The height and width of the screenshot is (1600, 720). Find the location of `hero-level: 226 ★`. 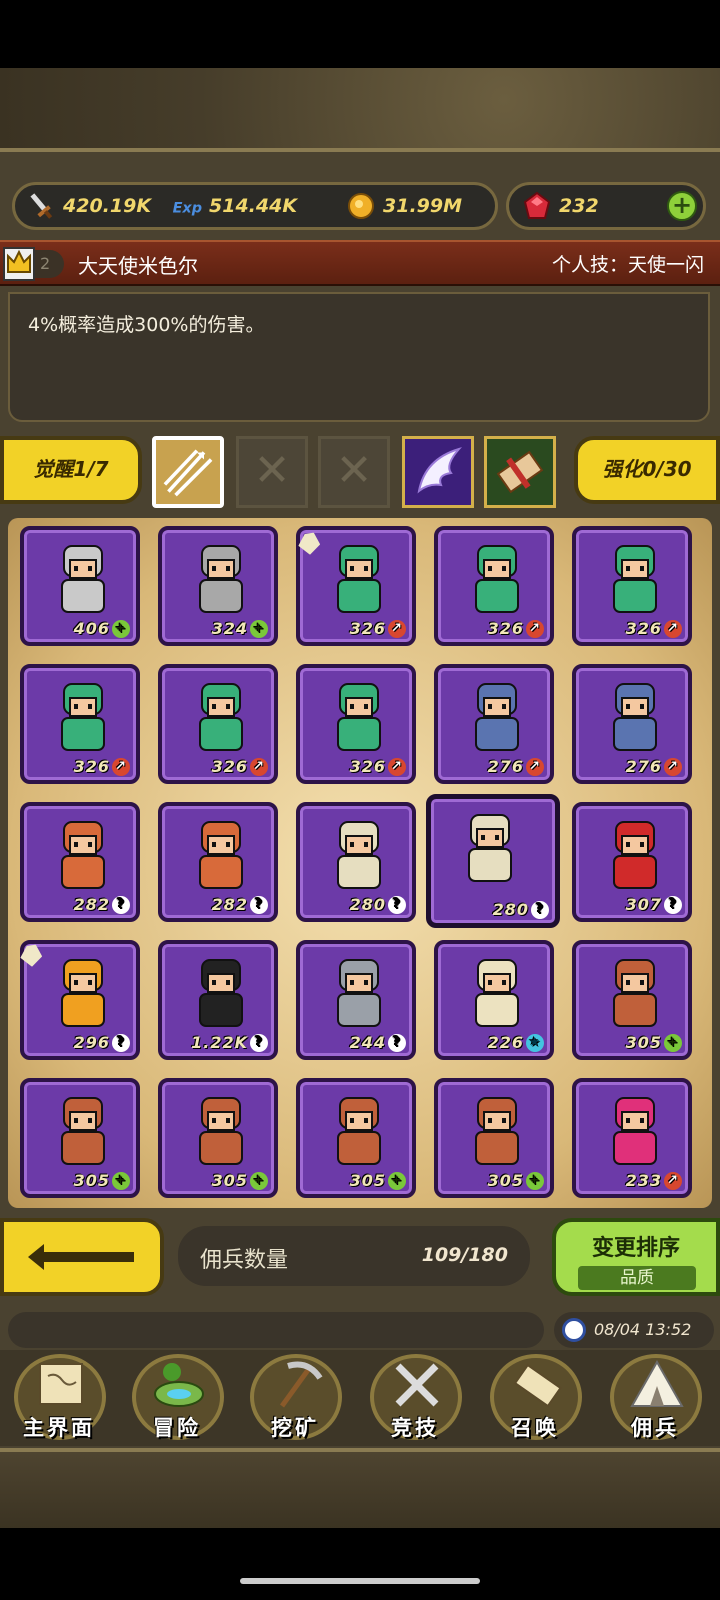

hero-level: 226 ★ is located at coordinates (516, 1042).